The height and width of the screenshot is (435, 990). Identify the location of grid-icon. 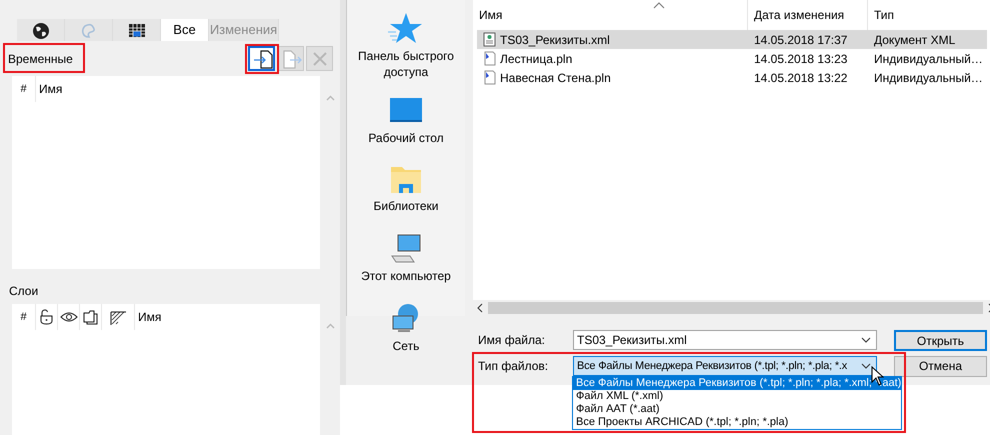
(137, 30).